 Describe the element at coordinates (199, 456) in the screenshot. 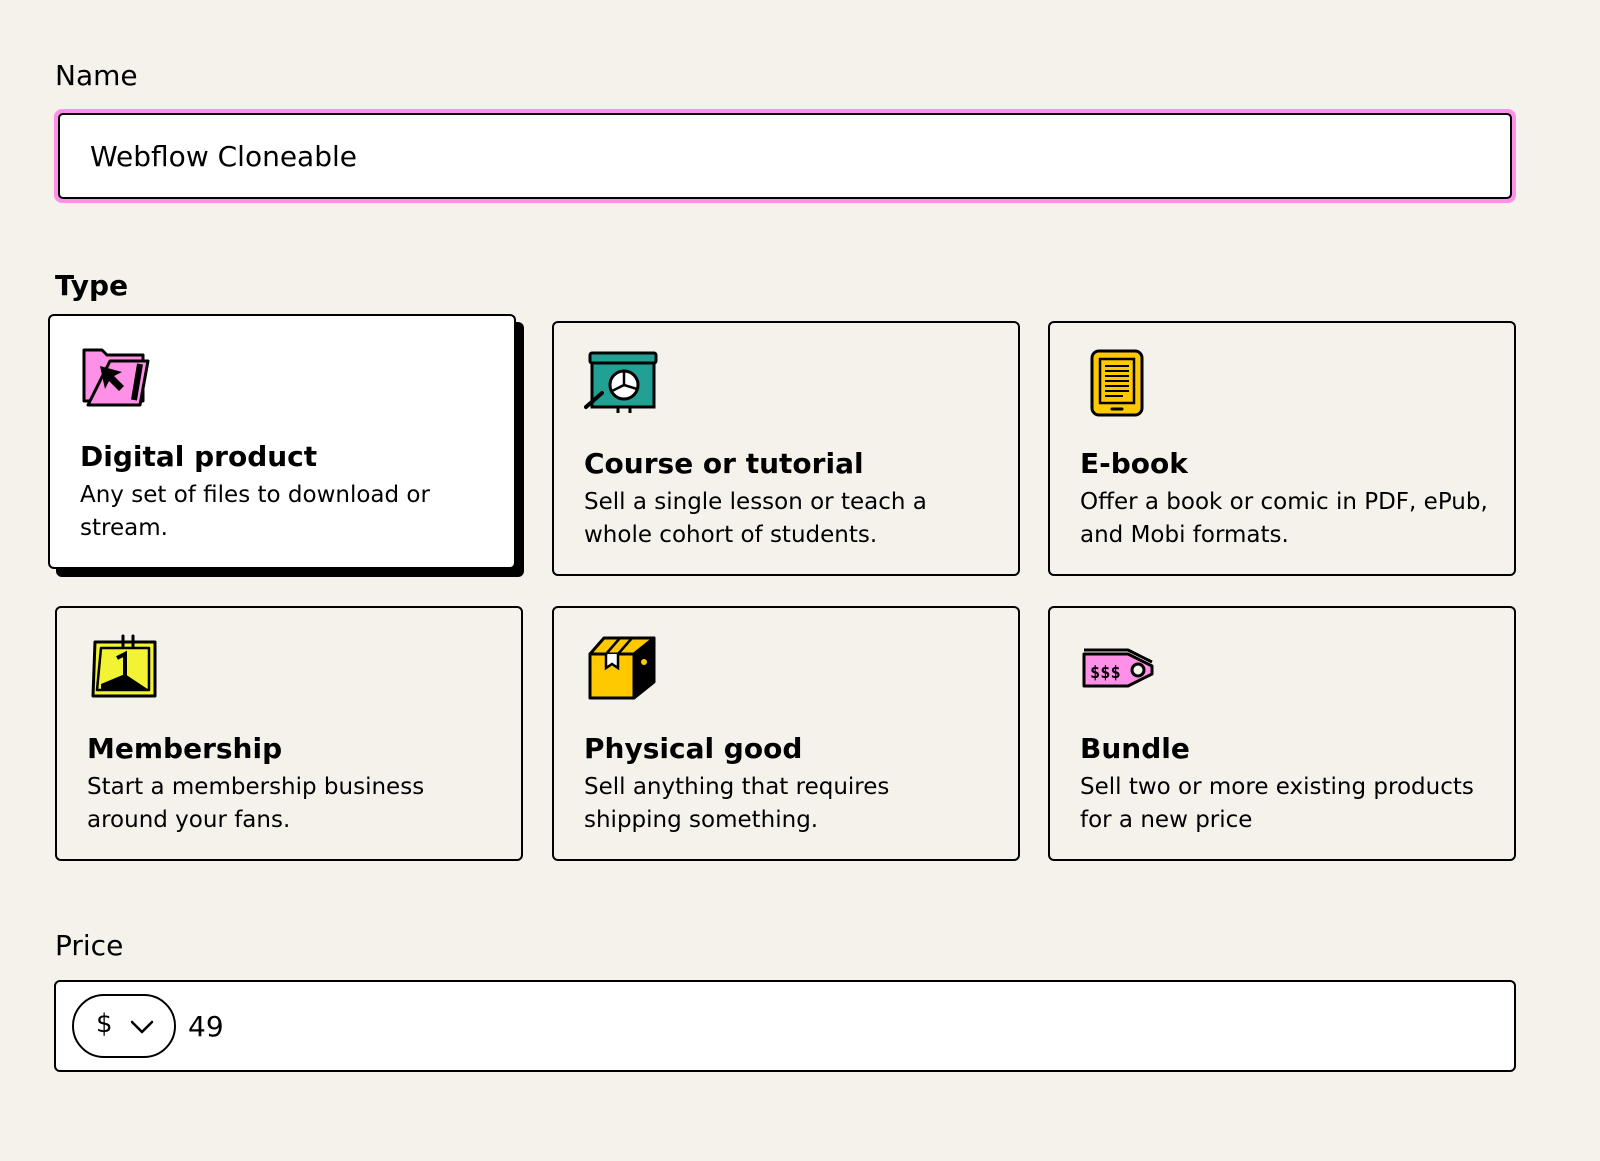

I see `type-option-title: Digital product` at that location.